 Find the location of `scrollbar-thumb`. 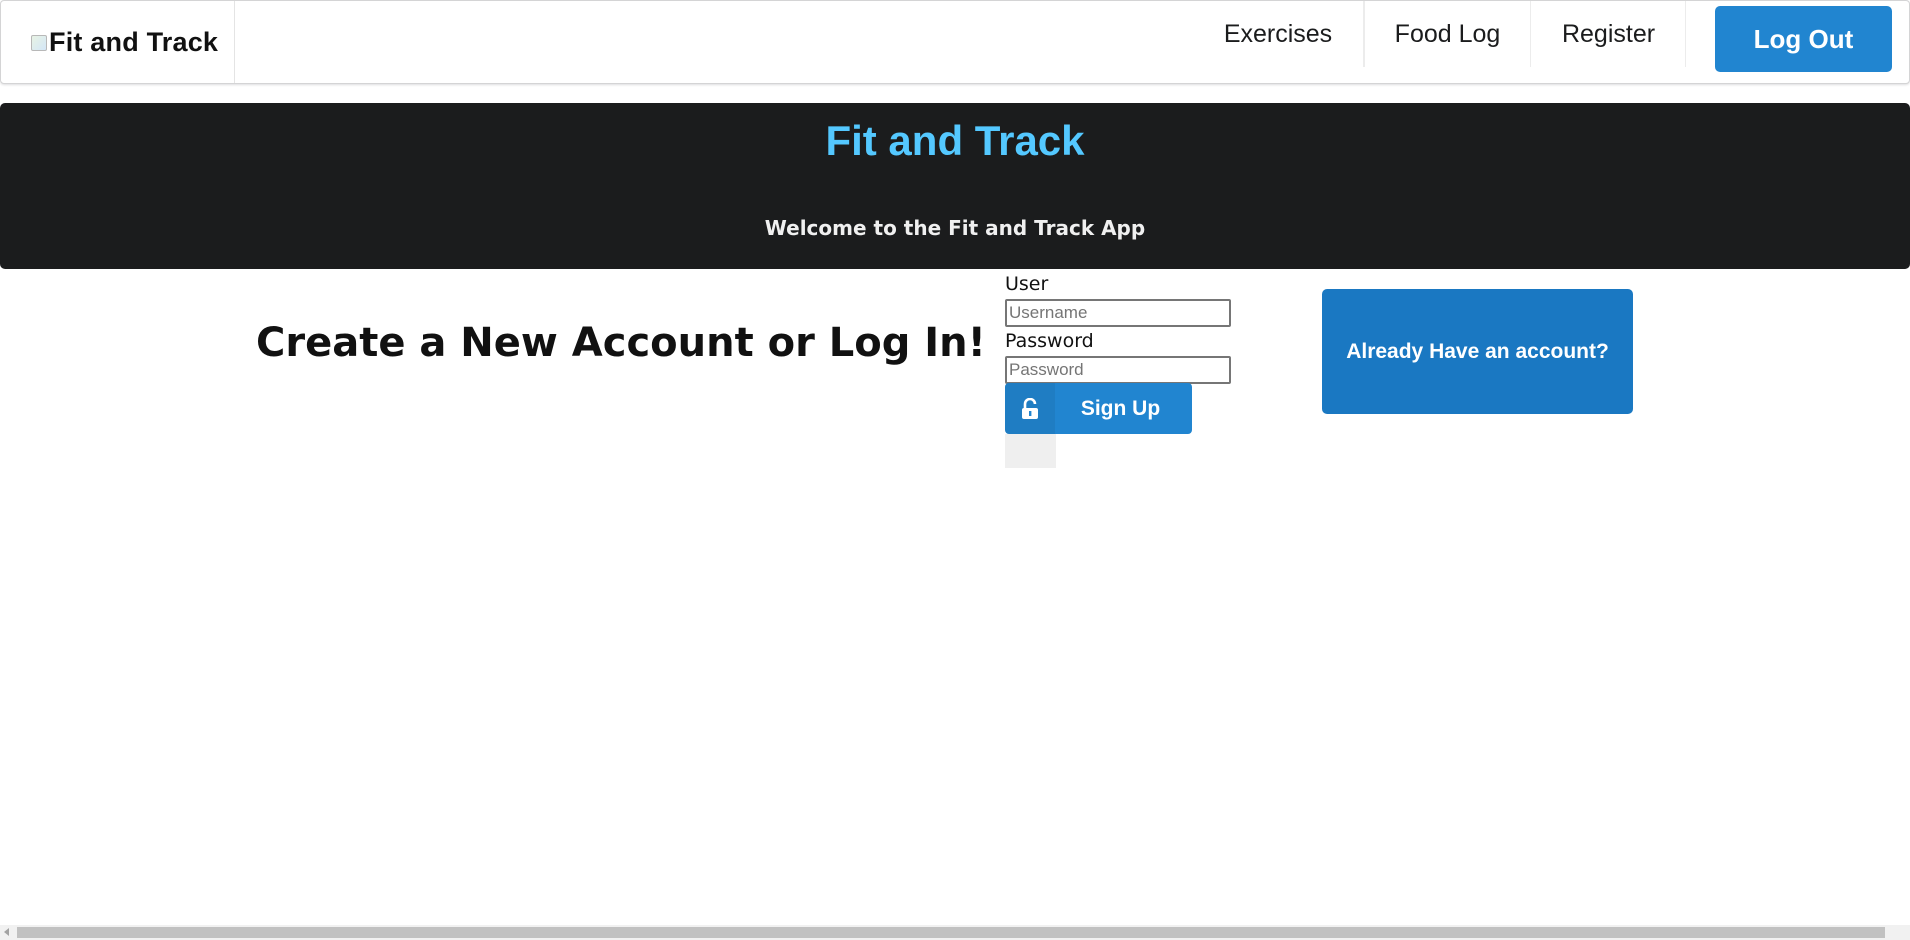

scrollbar-thumb is located at coordinates (951, 932).